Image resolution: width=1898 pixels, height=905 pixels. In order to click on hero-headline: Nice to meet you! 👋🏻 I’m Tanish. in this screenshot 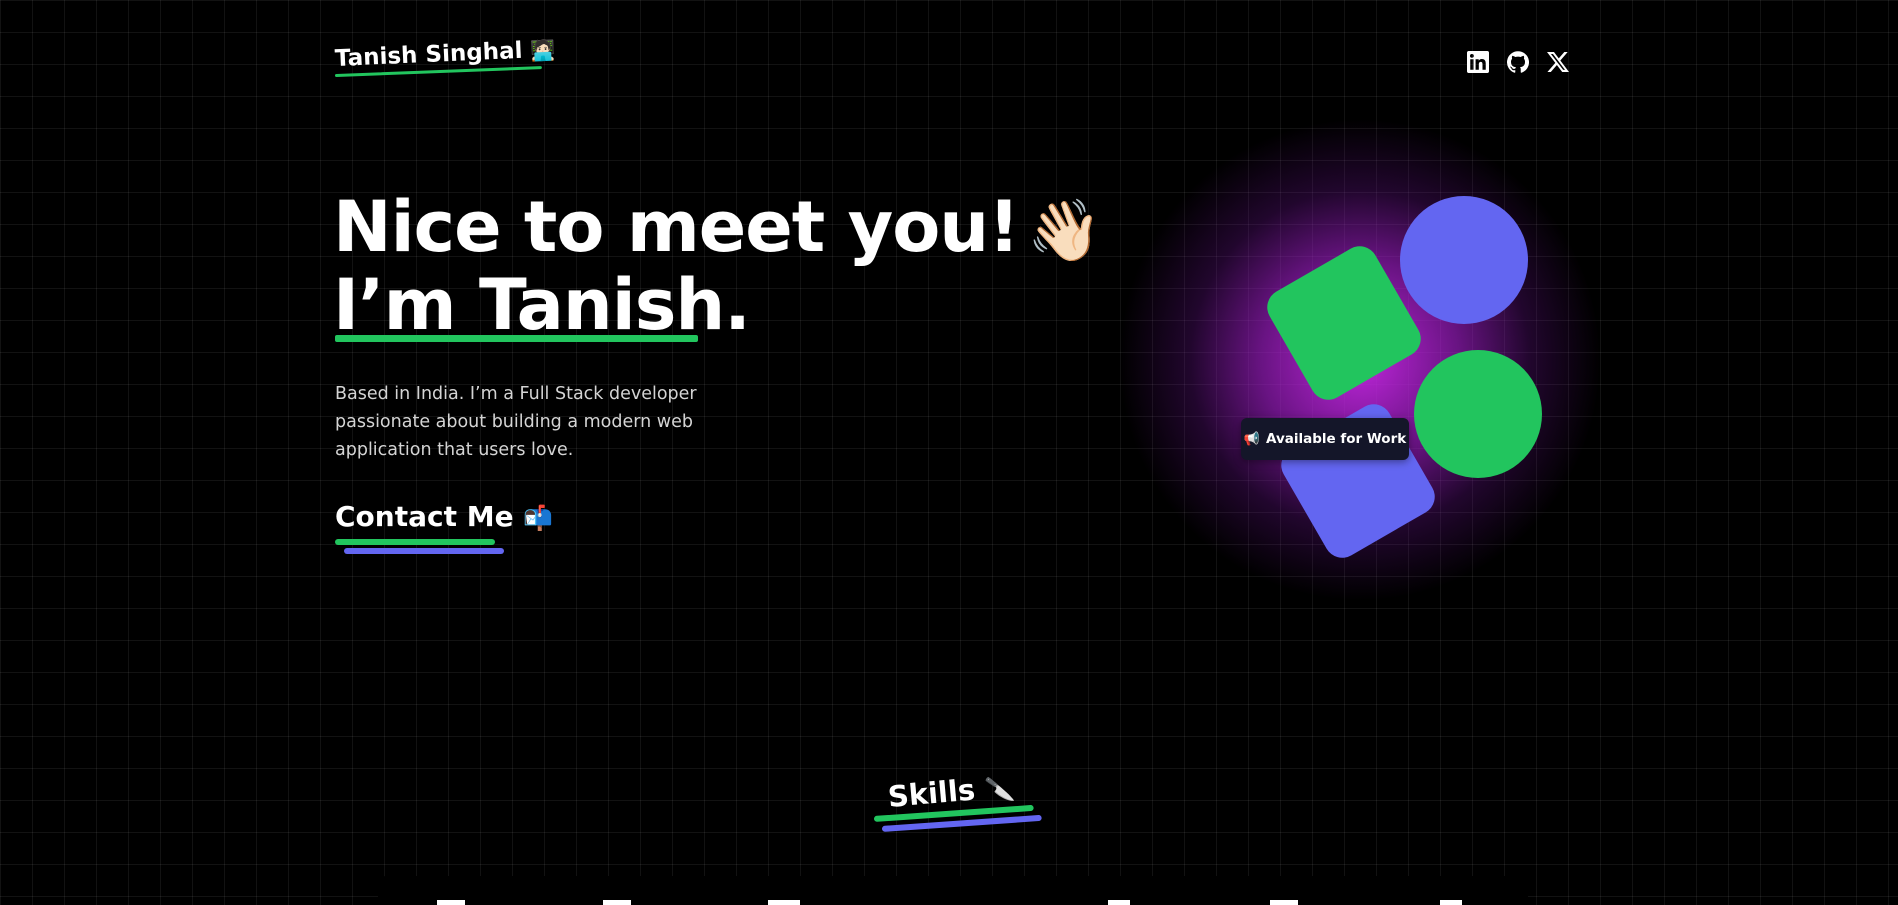, I will do `click(717, 266)`.